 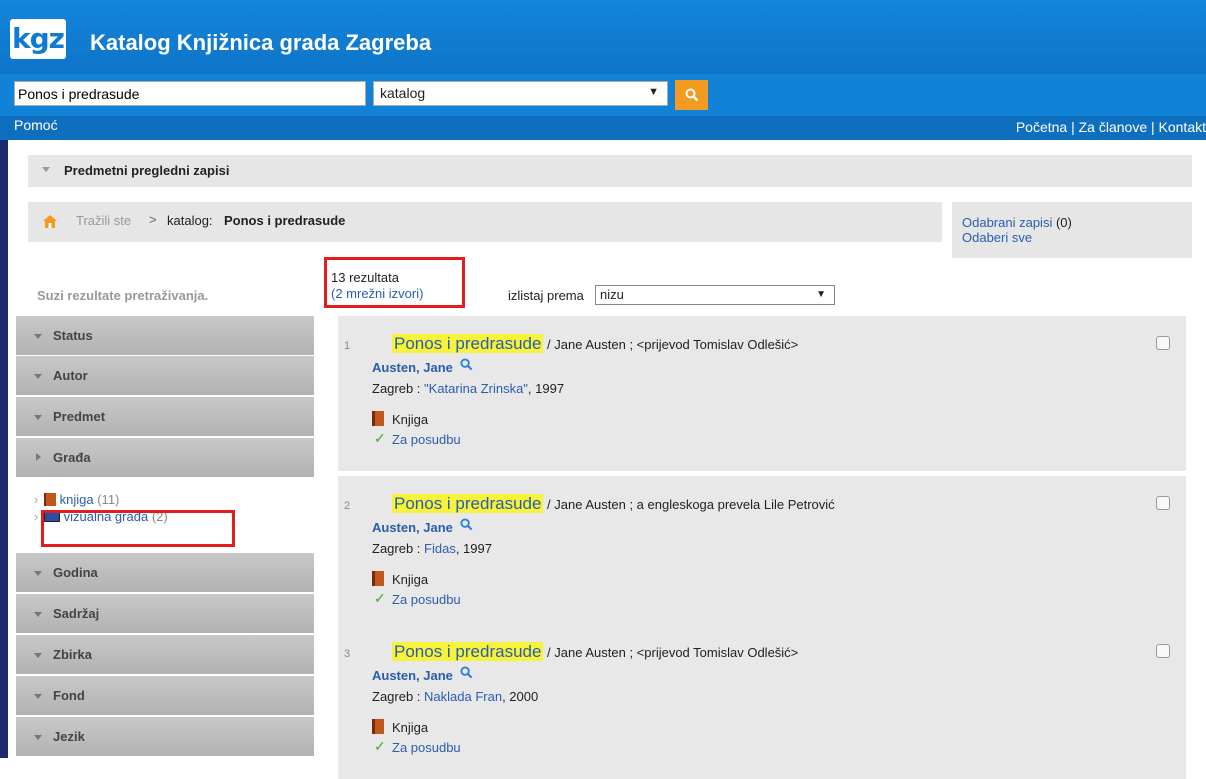 What do you see at coordinates (165, 655) in the screenshot?
I see `facet-zbirka: Zbirka` at bounding box center [165, 655].